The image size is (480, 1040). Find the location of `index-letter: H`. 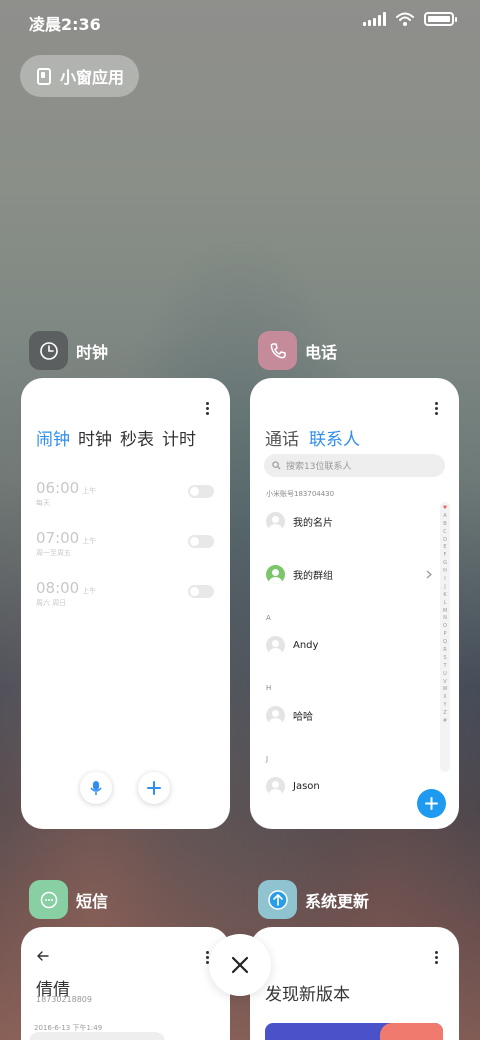

index-letter: H is located at coordinates (445, 572).